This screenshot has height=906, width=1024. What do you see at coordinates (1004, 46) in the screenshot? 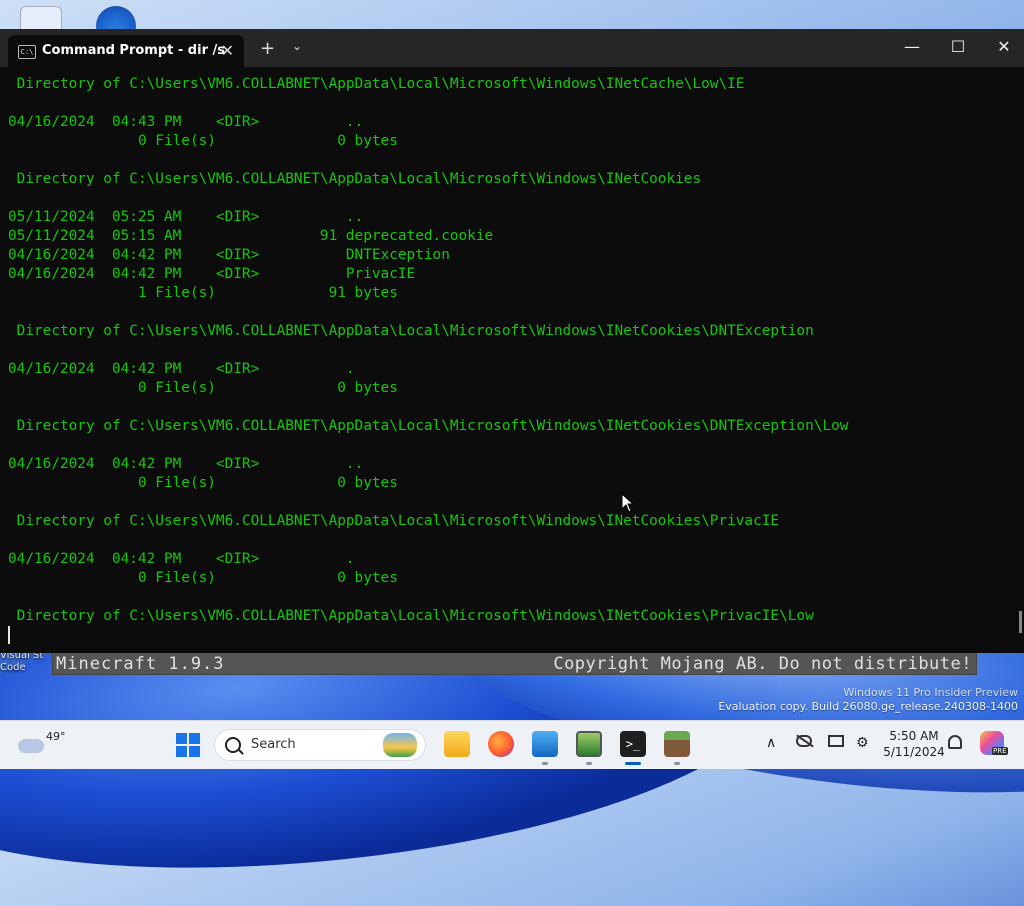
I see `close-button: ✕` at bounding box center [1004, 46].